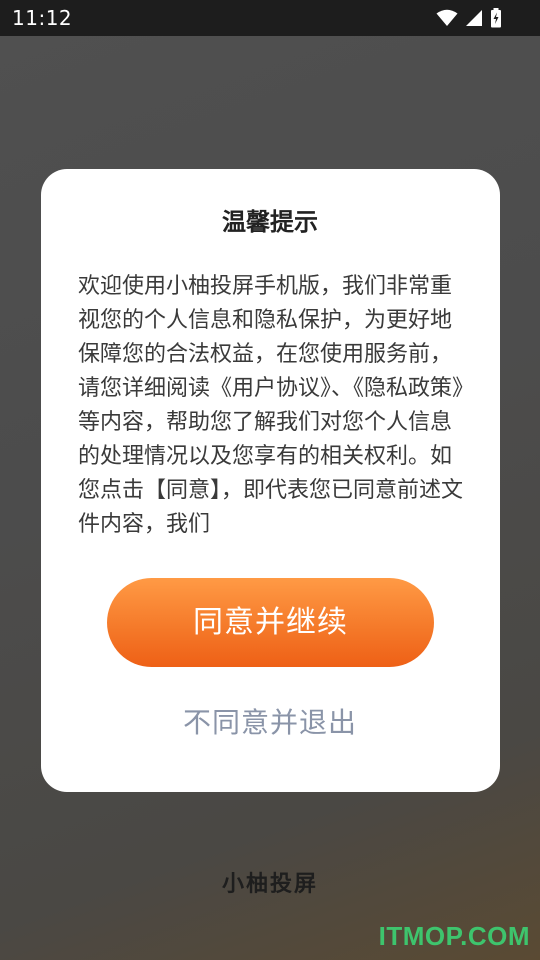  I want to click on dialog-title: 温馨提示, so click(270, 222).